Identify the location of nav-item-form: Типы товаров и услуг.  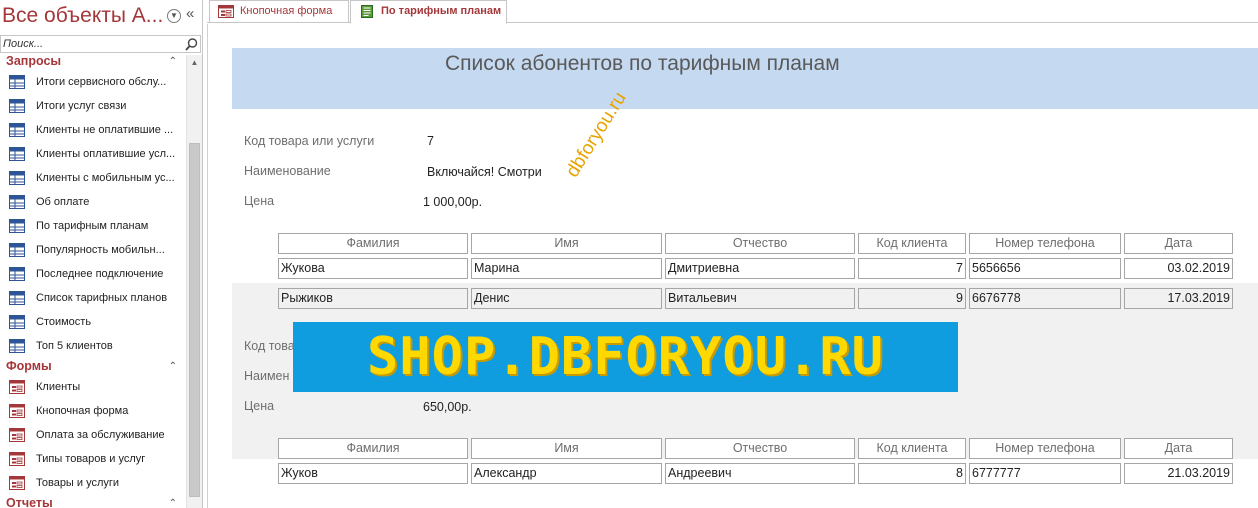
(93, 459).